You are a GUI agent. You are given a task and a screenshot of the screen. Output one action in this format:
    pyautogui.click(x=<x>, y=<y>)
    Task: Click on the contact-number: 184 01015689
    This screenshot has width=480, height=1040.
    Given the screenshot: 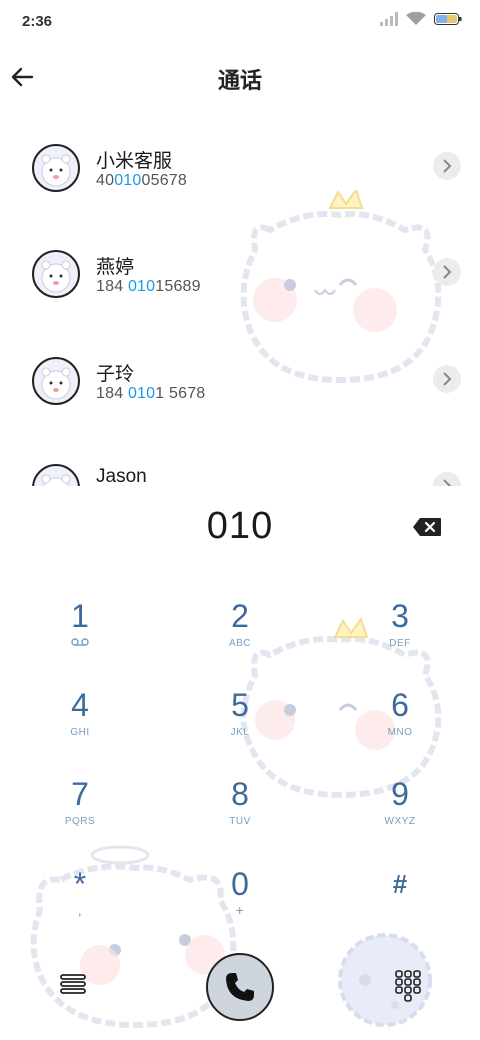 What is the action you would take?
    pyautogui.click(x=148, y=286)
    